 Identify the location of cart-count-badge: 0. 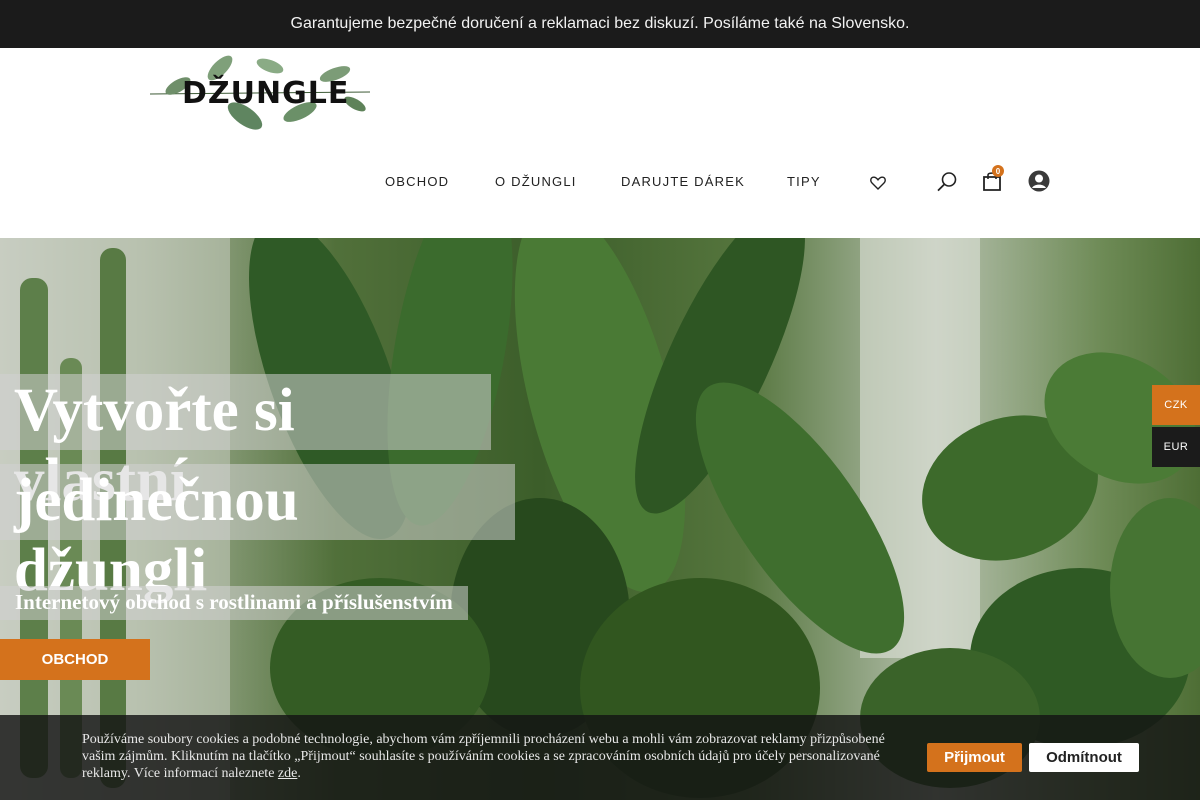
(998, 171).